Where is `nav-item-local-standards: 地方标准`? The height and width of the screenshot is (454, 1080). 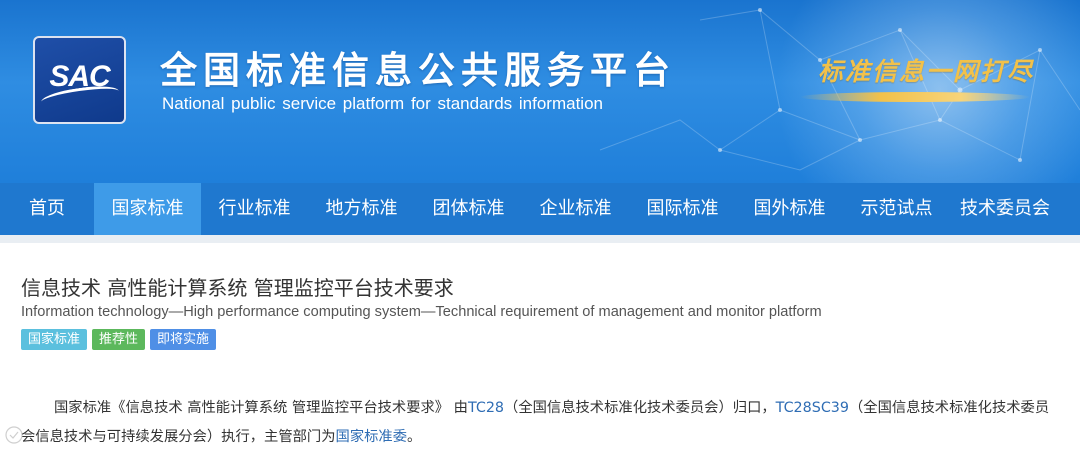 nav-item-local-standards: 地方标准 is located at coordinates (361, 209).